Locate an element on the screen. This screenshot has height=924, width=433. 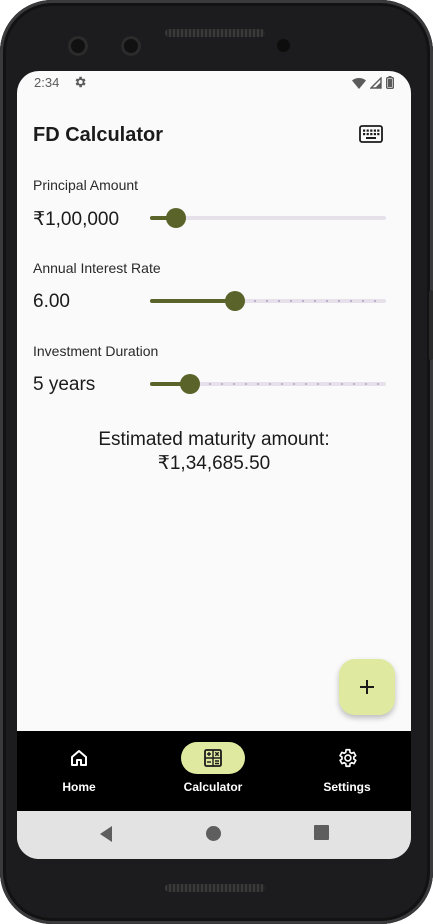
back-icon is located at coordinates (106, 834).